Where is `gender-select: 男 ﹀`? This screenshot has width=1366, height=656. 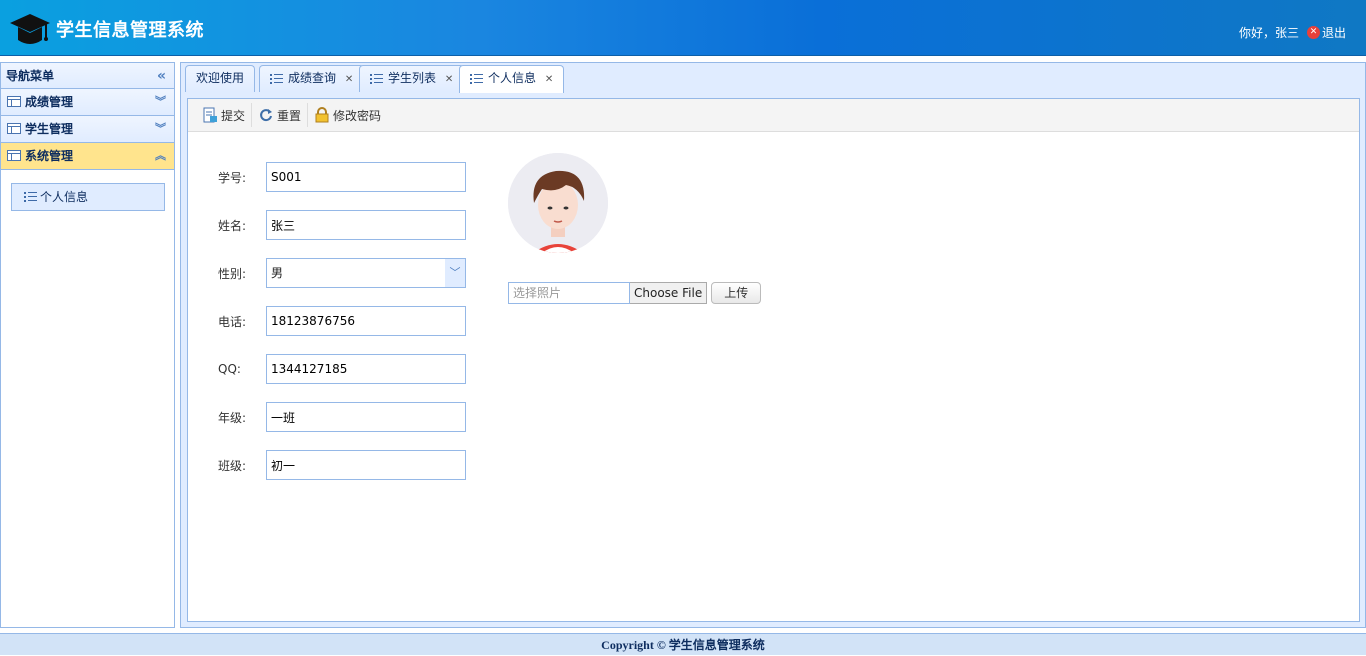
gender-select: 男 ﹀ is located at coordinates (366, 273).